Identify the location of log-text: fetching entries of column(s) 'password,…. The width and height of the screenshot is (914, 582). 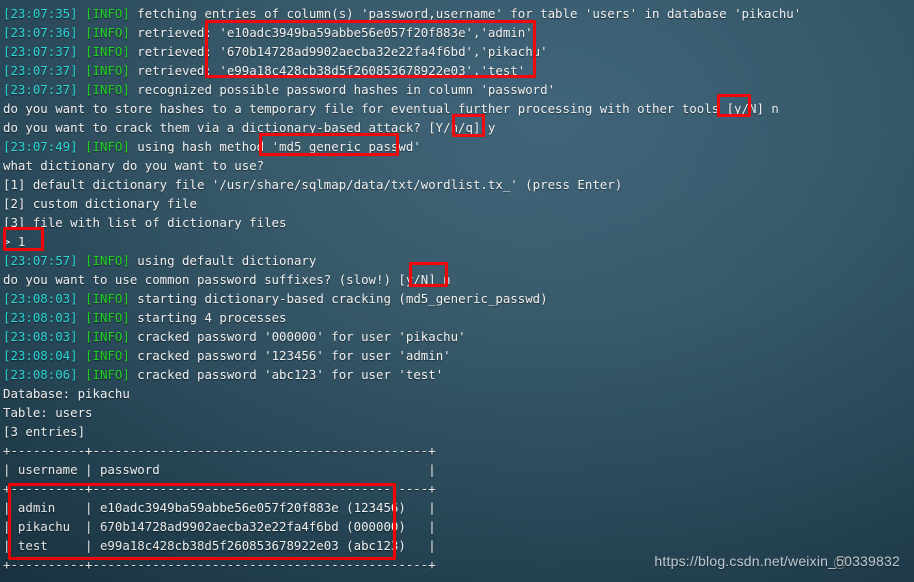
(465, 13).